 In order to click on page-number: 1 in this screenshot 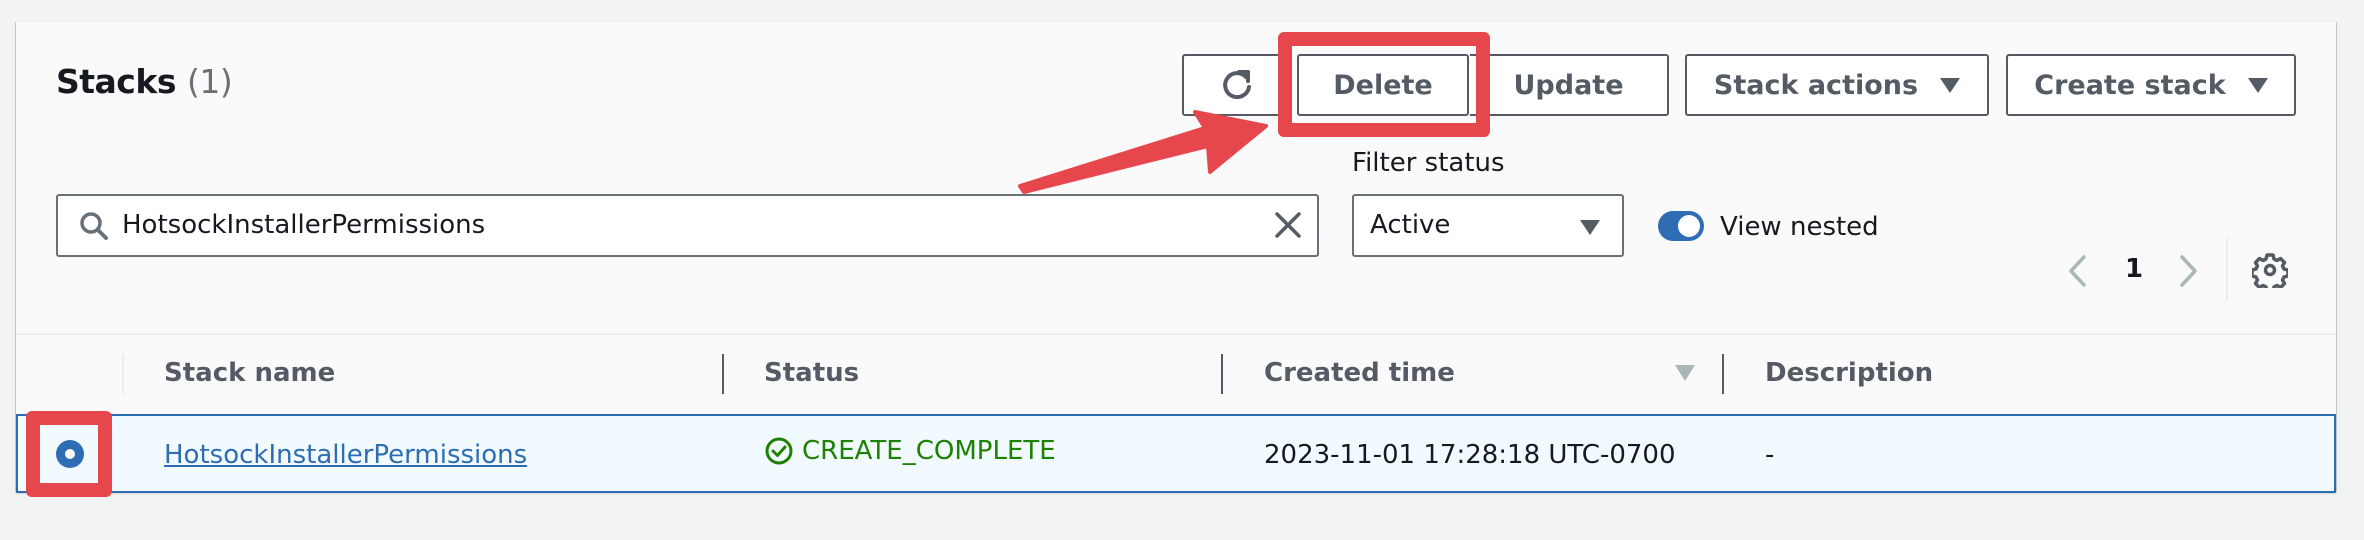, I will do `click(2134, 269)`.